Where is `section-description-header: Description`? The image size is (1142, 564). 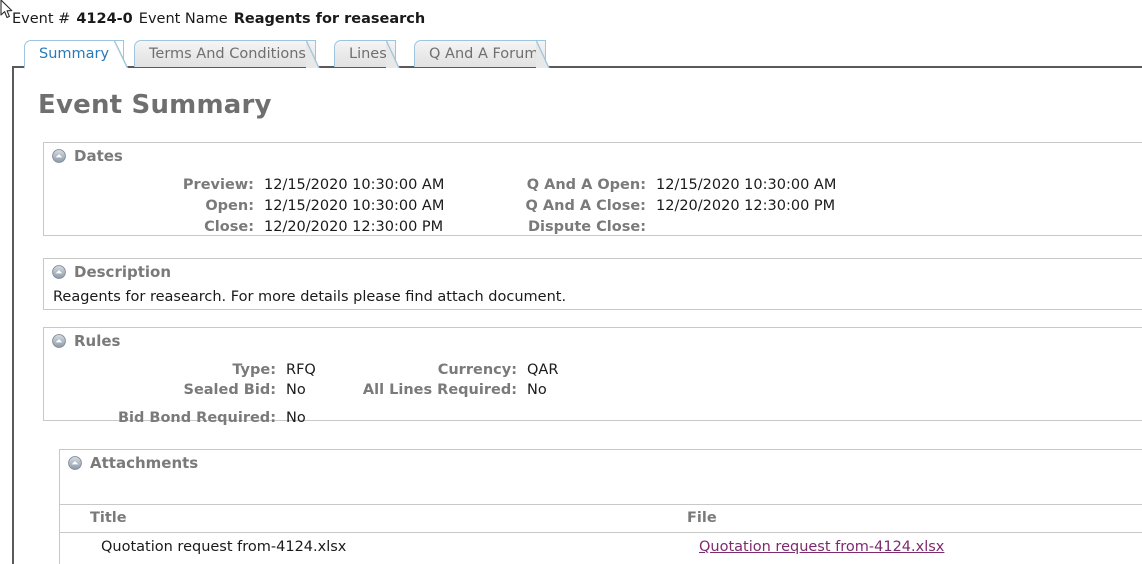 section-description-header: Description is located at coordinates (593, 272).